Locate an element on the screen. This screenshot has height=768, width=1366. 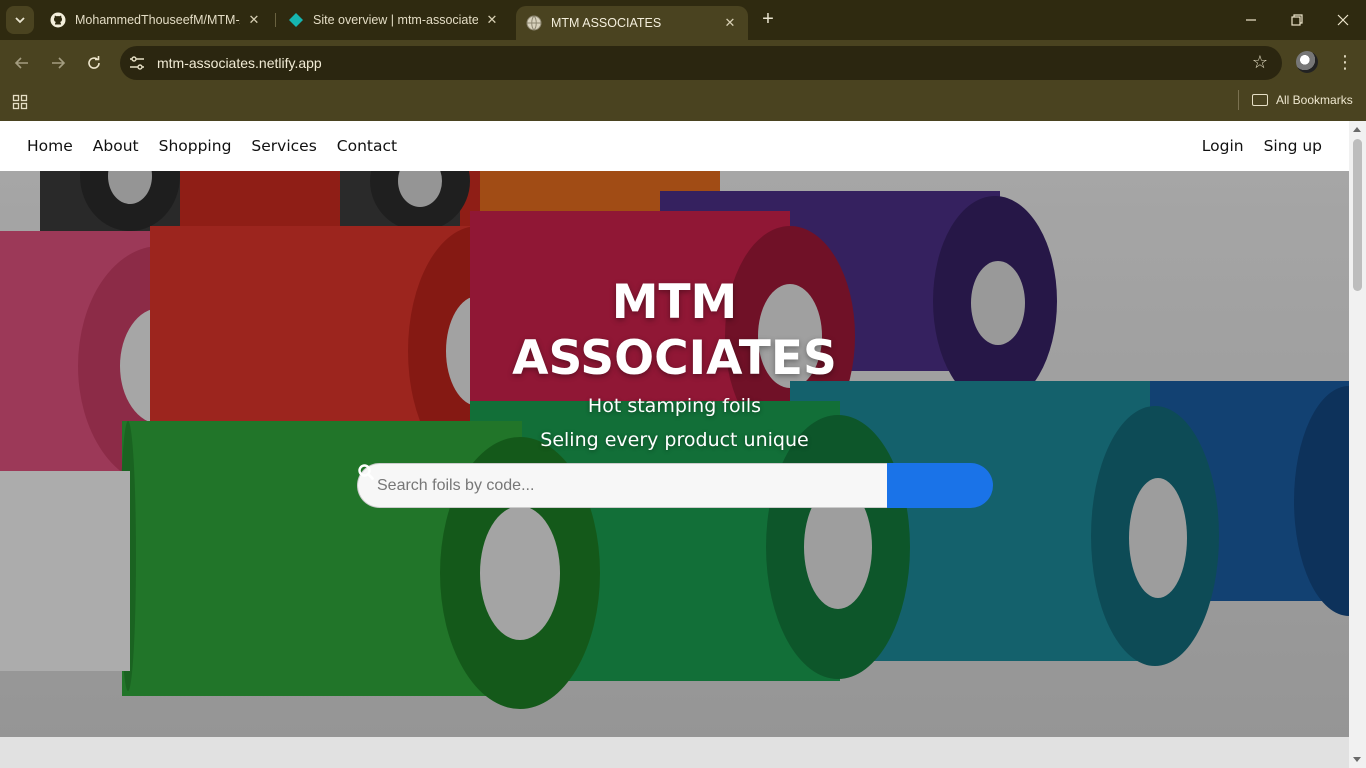
scrollbar-thumb is located at coordinates (1357, 215).